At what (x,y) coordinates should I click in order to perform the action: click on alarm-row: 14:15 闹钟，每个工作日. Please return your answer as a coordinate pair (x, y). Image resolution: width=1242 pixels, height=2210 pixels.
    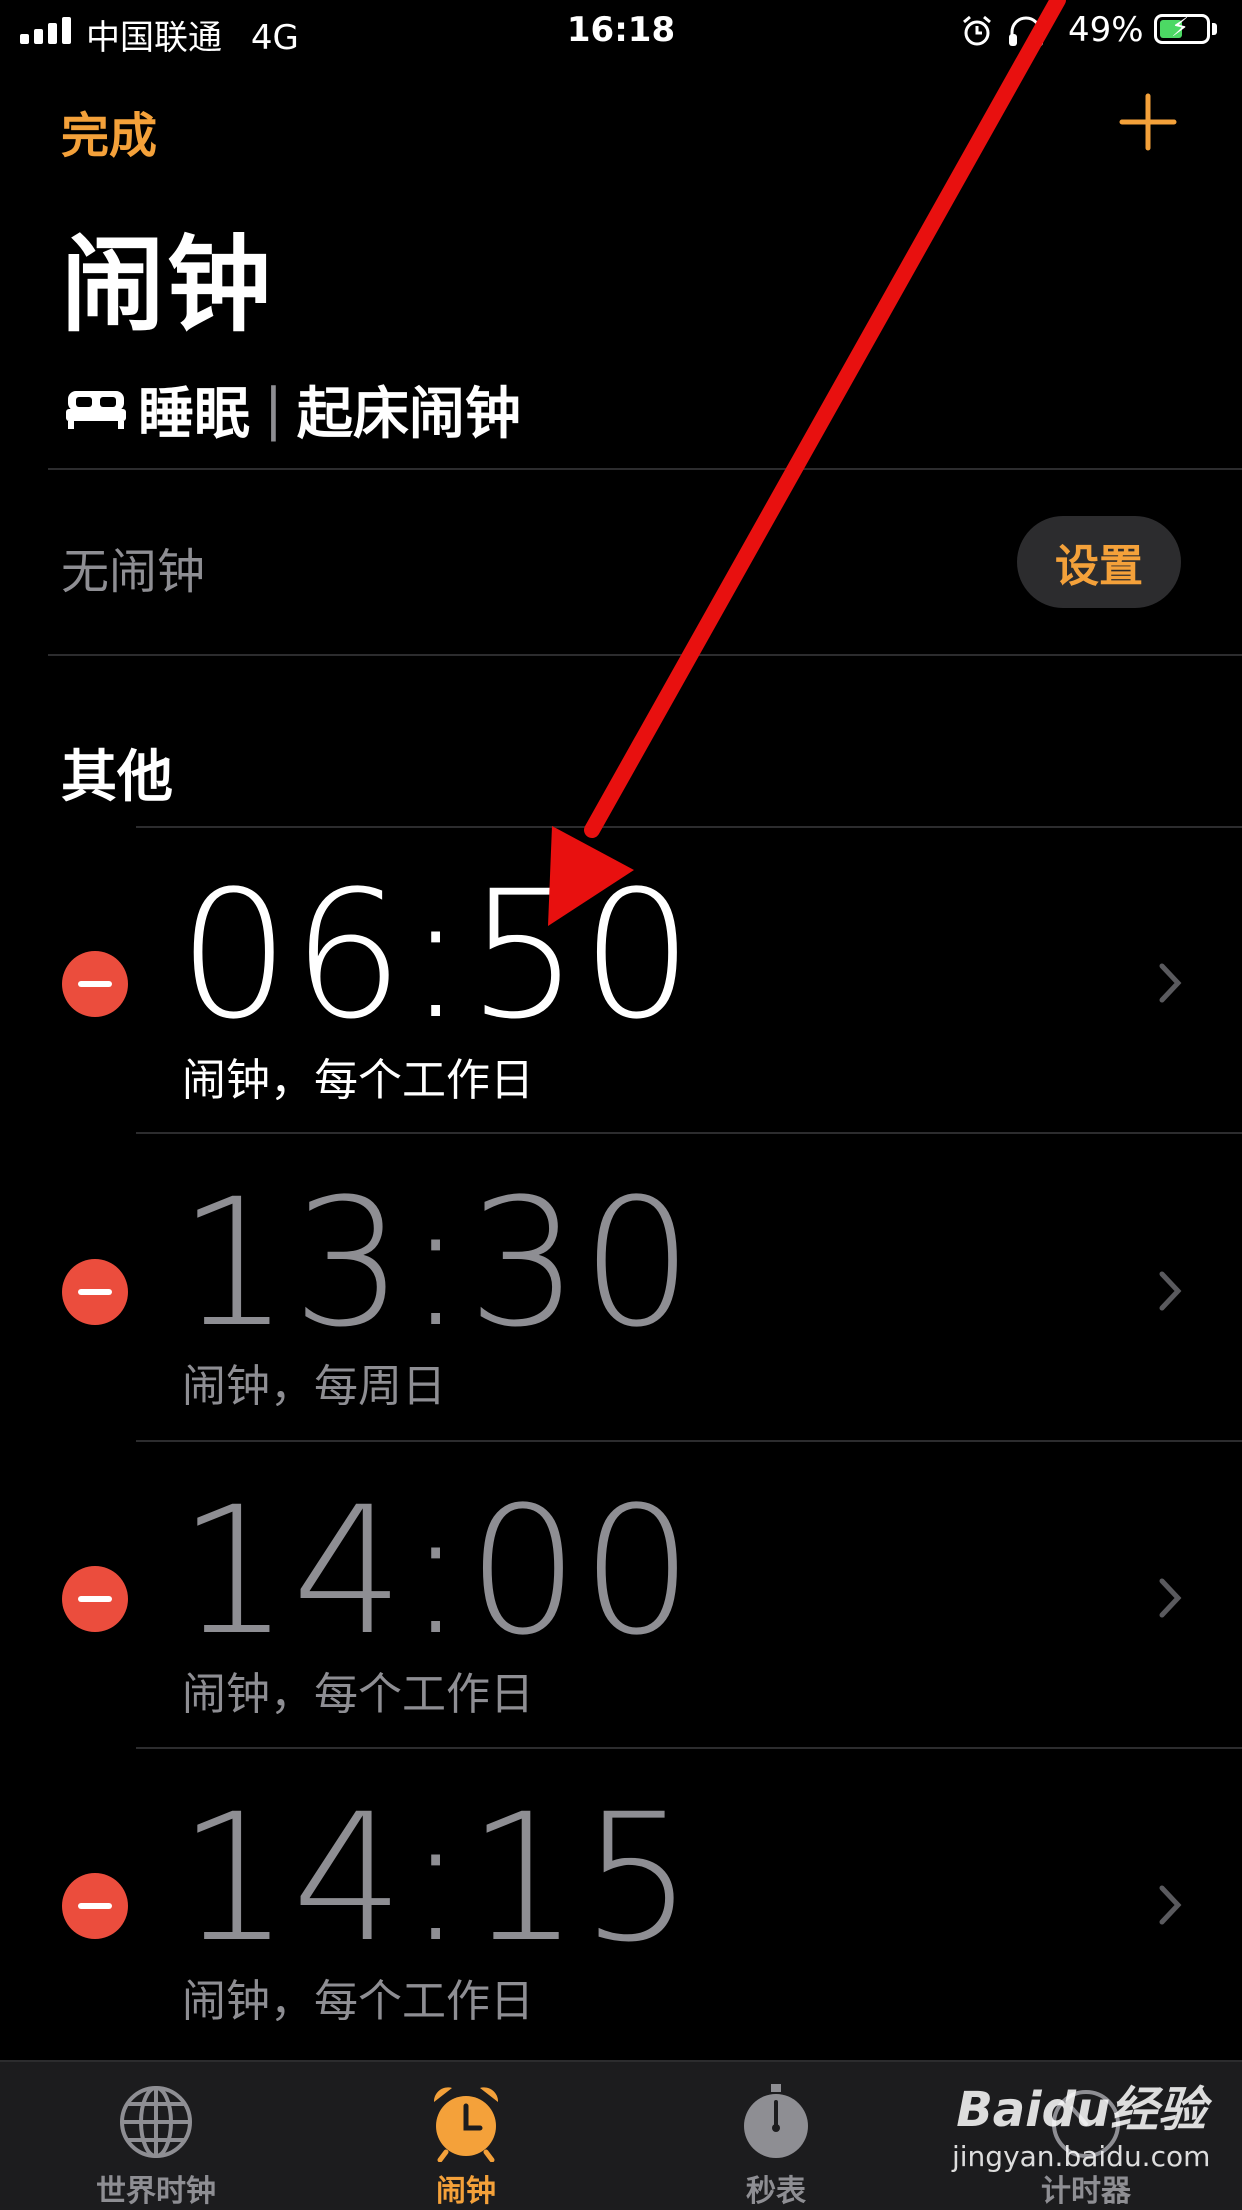
    Looking at the image, I should click on (621, 1902).